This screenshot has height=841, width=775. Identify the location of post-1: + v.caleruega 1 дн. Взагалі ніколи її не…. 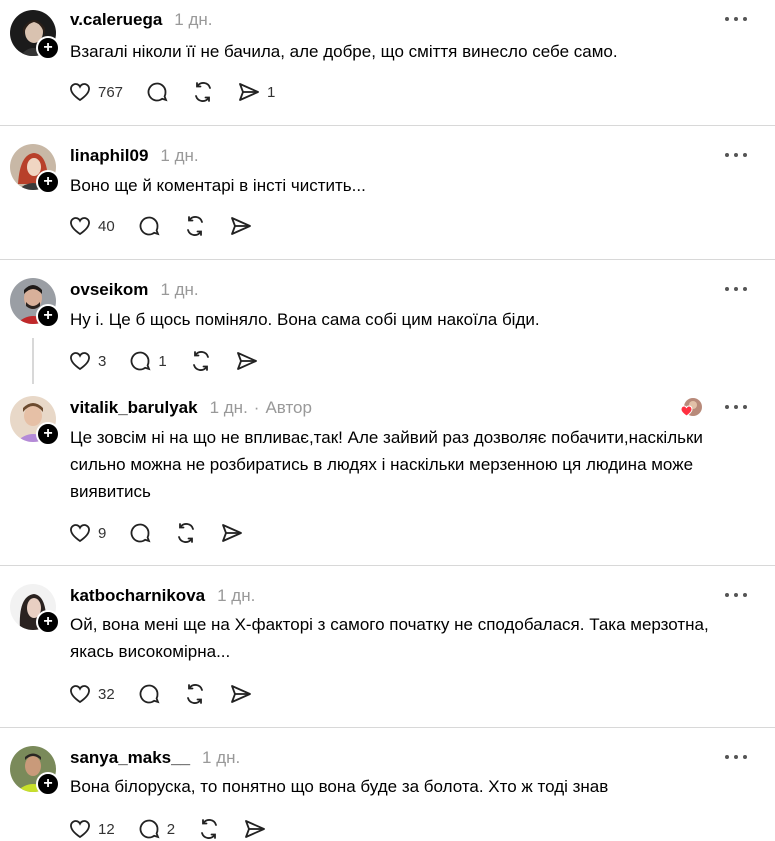
(387, 63).